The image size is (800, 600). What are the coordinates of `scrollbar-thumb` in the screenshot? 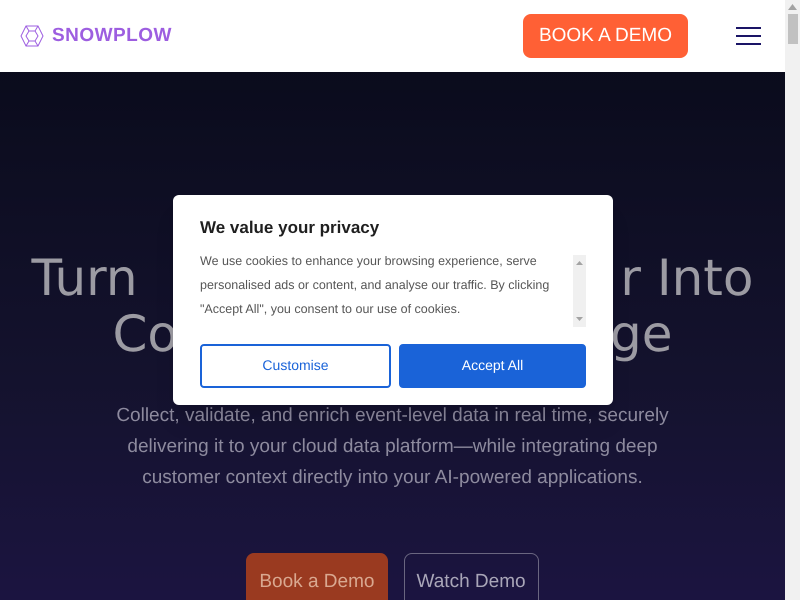 It's located at (793, 29).